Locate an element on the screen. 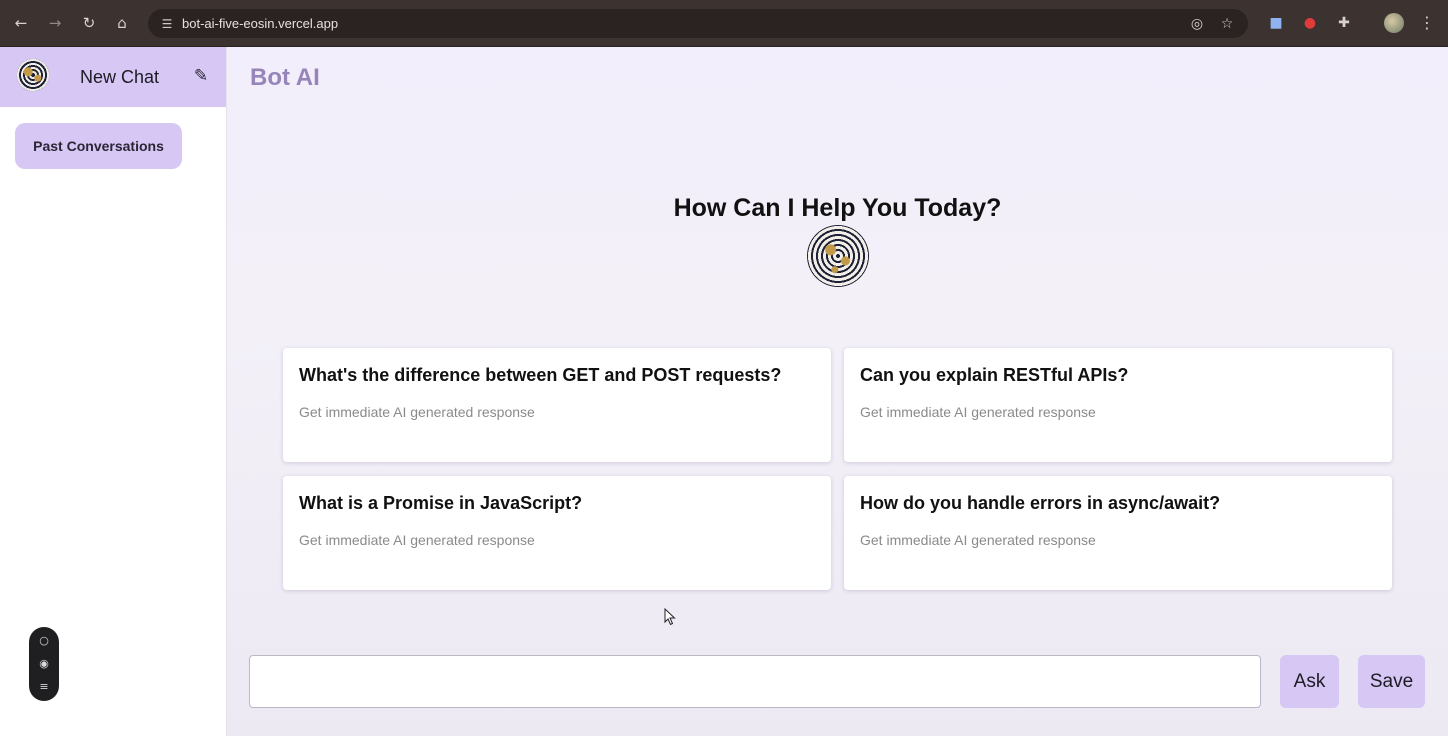 The width and height of the screenshot is (1448, 736). extensions-puzzle-icon: ✚ is located at coordinates (1344, 23).